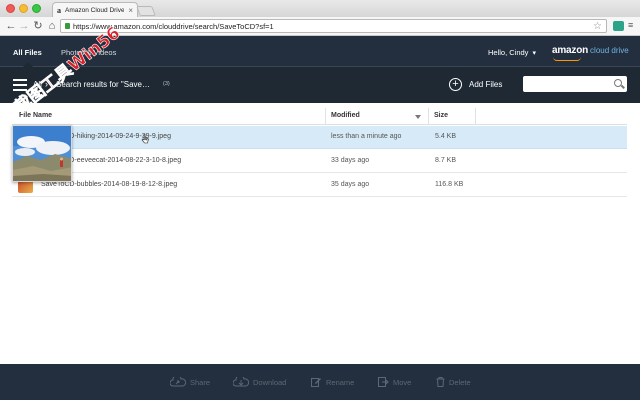  What do you see at coordinates (130, 10) in the screenshot?
I see `tab-close-icon: ×` at bounding box center [130, 10].